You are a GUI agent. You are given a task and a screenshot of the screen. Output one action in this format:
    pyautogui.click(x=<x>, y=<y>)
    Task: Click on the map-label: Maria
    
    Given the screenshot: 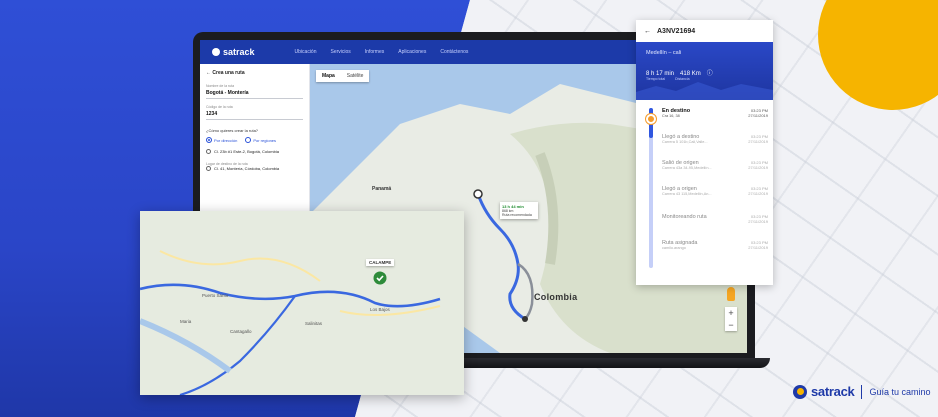 What is the action you would take?
    pyautogui.click(x=186, y=321)
    